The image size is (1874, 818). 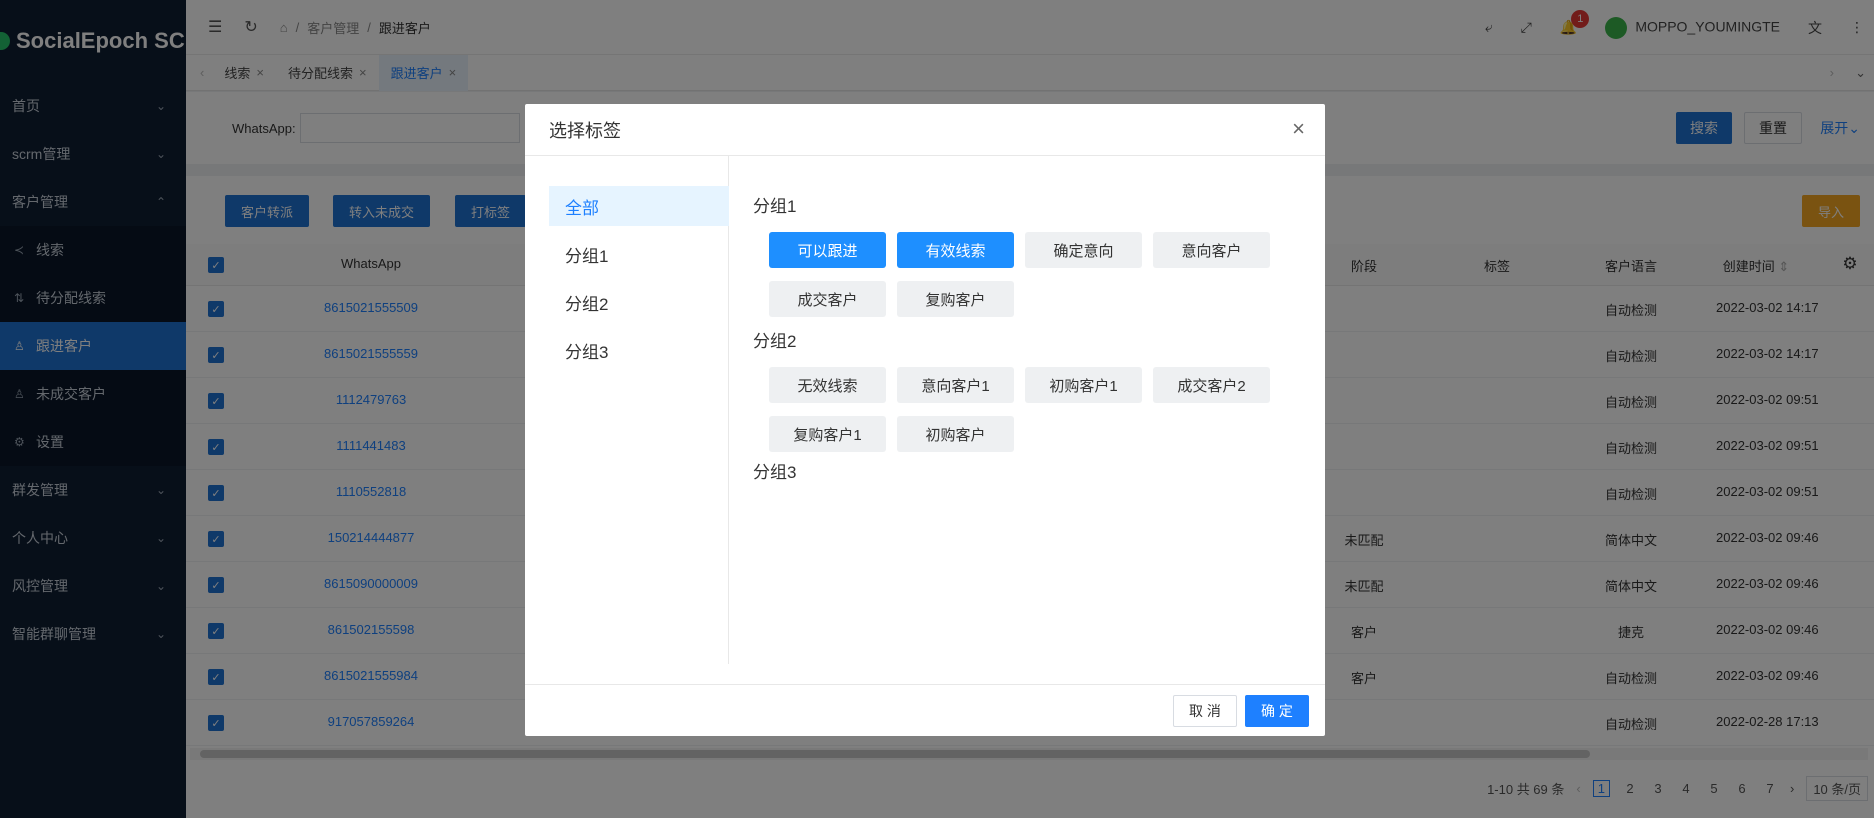 I want to click on close-icon: ×, so click(x=1298, y=129).